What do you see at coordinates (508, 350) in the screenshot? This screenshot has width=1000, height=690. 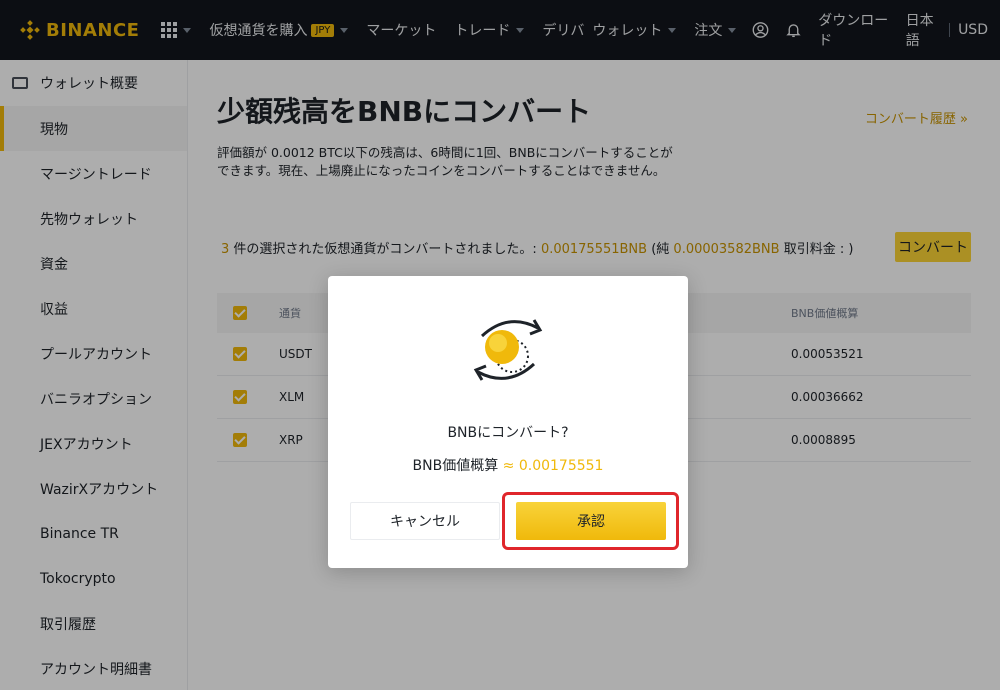 I see `convert-arrows-icon` at bounding box center [508, 350].